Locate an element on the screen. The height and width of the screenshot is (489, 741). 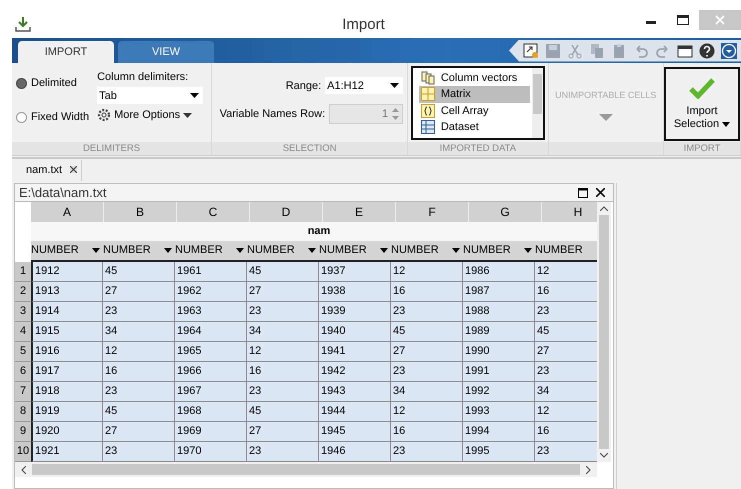
unimportable-cells-label: UNIMPORTABLE CELLS is located at coordinates (605, 95).